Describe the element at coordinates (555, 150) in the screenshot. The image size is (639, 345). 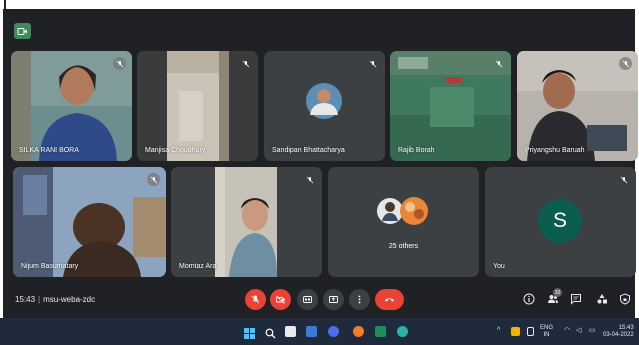
I see `participant-name: Priyangshu Baruah` at that location.